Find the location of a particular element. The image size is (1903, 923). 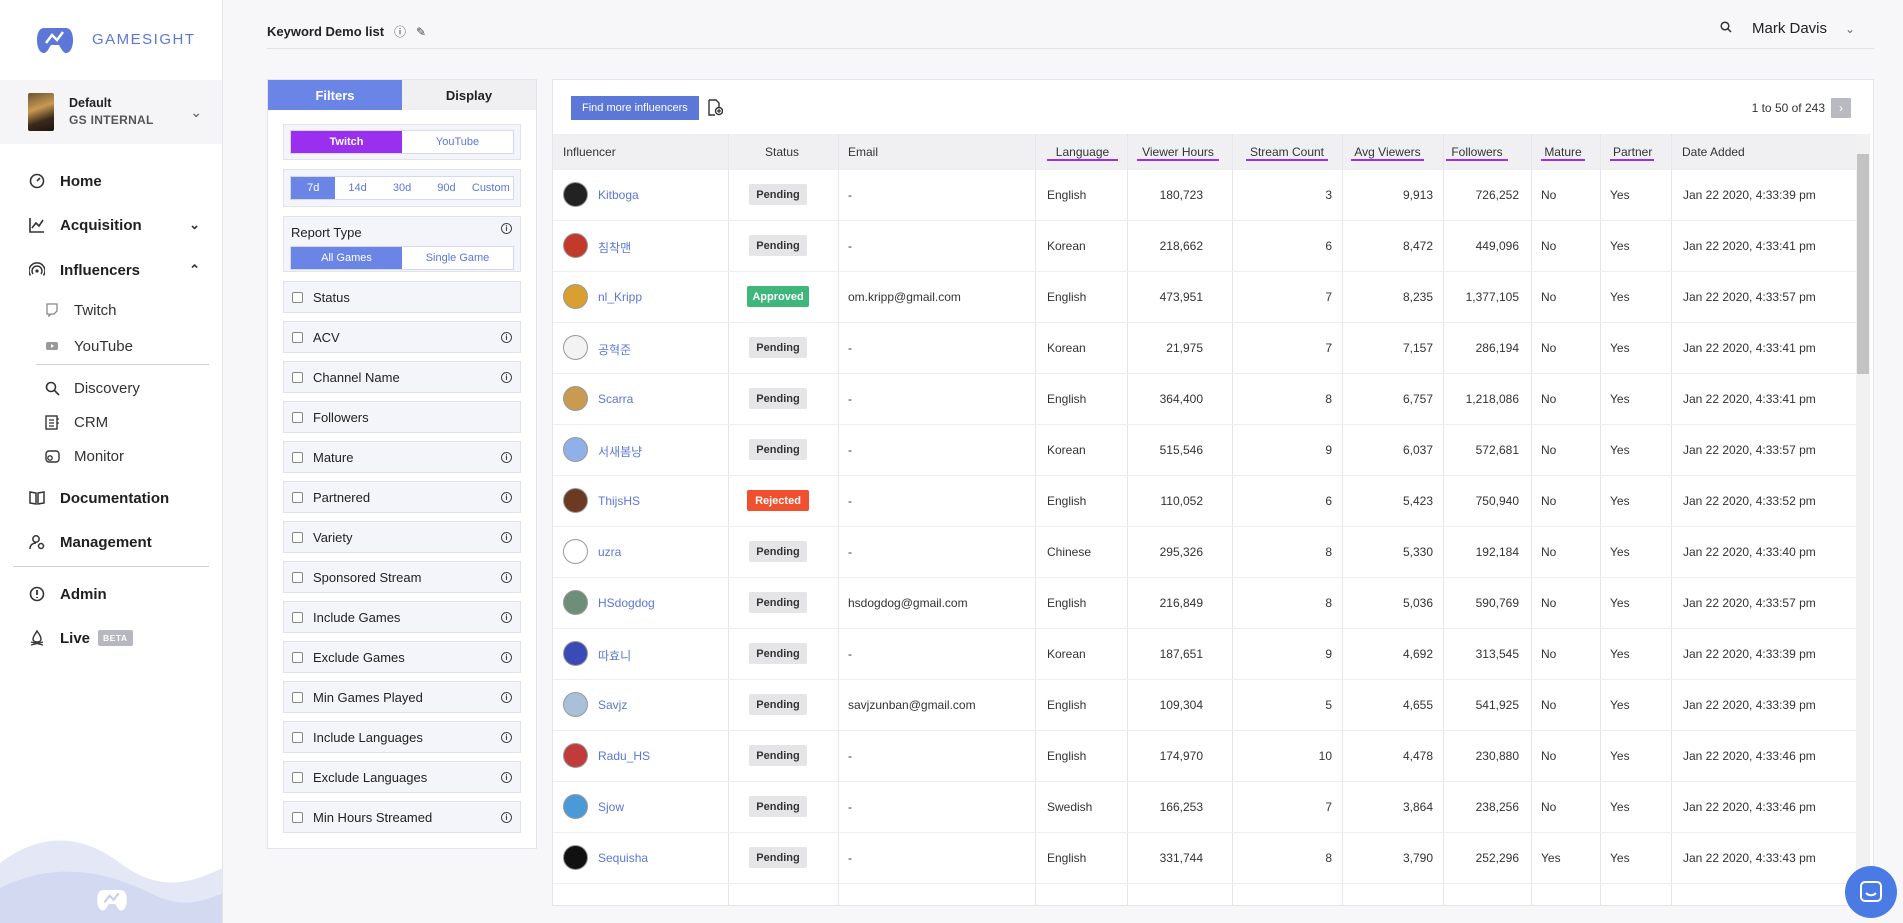

range-custom: Custom is located at coordinates (491, 188).